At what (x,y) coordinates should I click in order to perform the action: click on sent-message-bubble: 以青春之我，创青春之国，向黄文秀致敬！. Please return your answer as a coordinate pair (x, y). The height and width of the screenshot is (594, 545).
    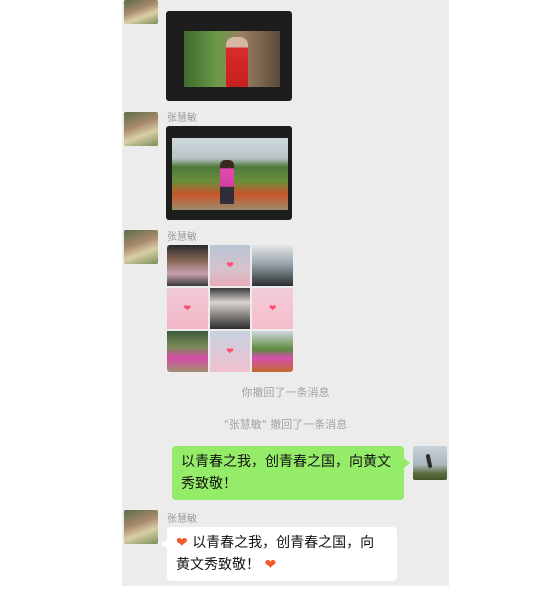
    Looking at the image, I should click on (291, 473).